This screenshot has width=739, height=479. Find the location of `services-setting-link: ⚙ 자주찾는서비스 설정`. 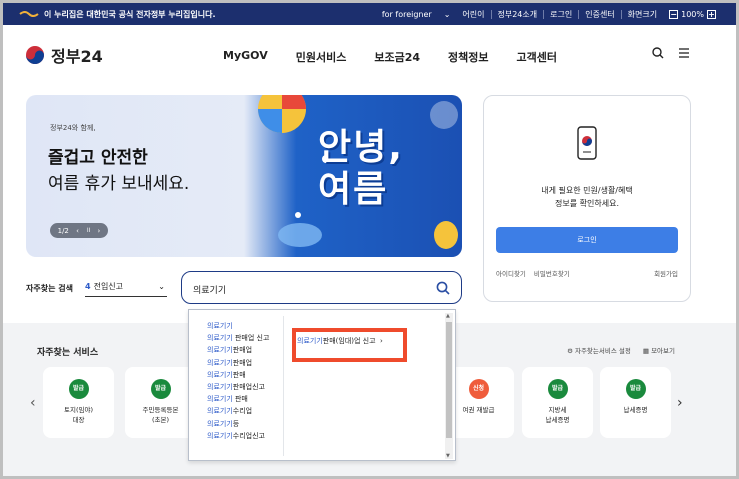

services-setting-link: ⚙ 자주찾는서비스 설정 is located at coordinates (599, 350).